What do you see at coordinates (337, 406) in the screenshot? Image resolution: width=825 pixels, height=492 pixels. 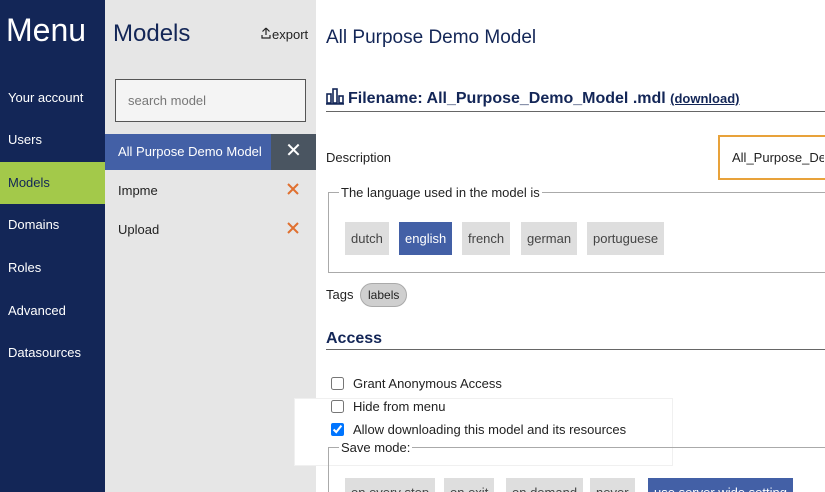 I see `hide-from-menu-checkbox` at bounding box center [337, 406].